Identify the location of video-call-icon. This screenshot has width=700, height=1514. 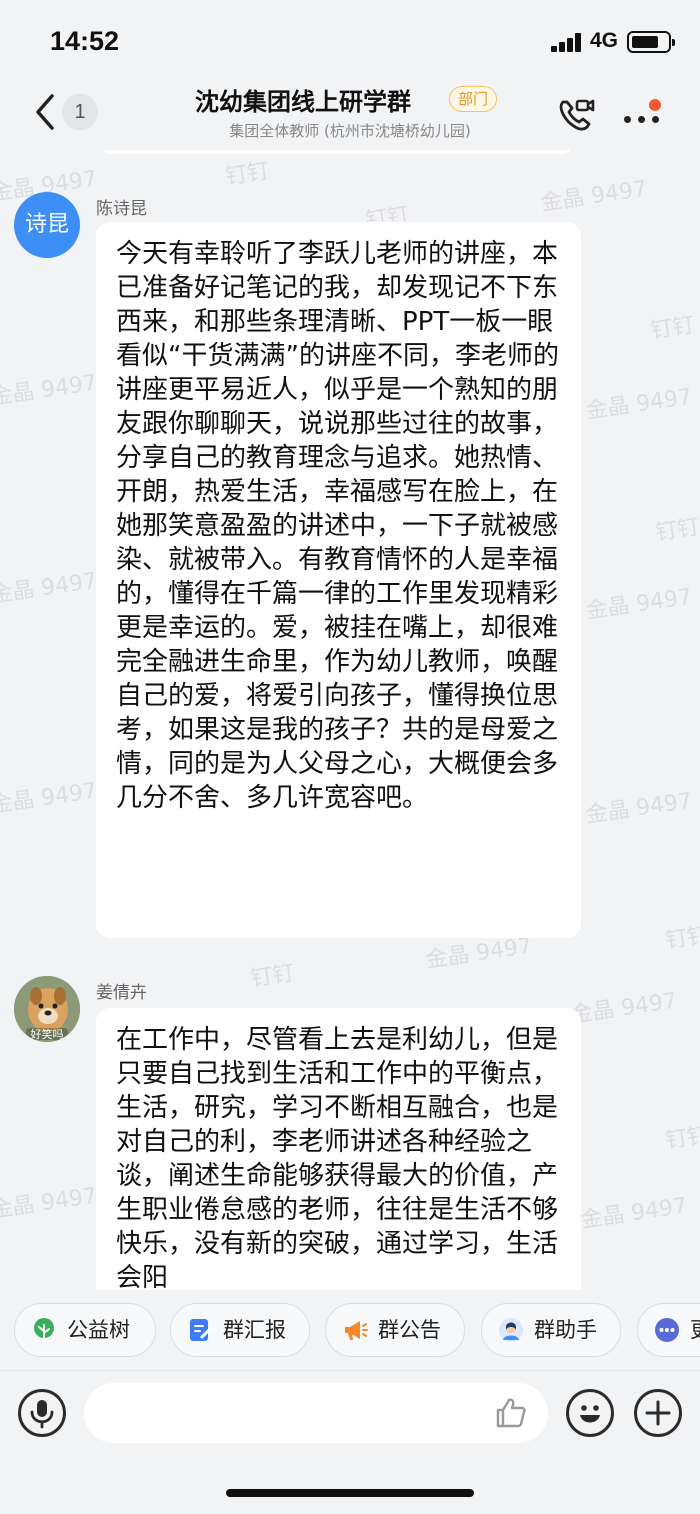
(577, 115).